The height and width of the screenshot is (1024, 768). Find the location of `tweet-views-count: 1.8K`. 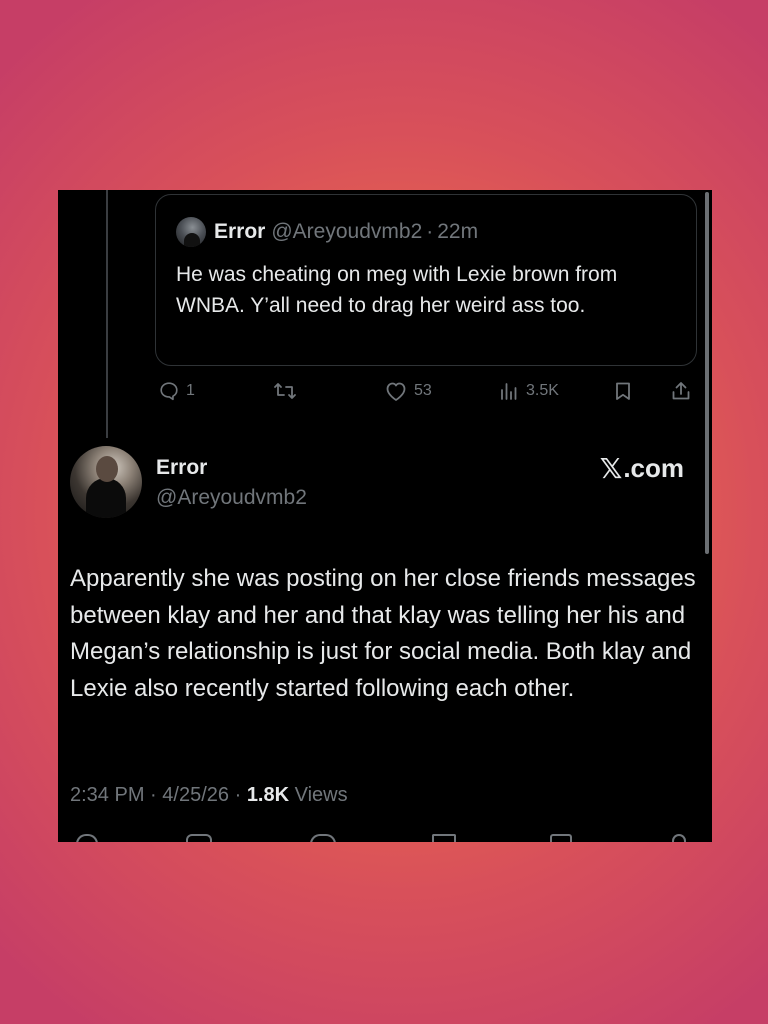

tweet-views-count: 1.8K is located at coordinates (268, 795).